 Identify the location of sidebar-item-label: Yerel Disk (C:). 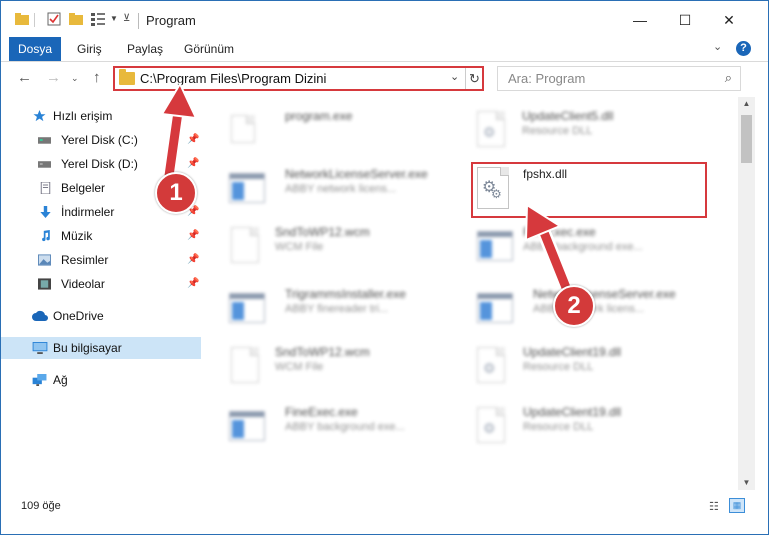
(99, 140).